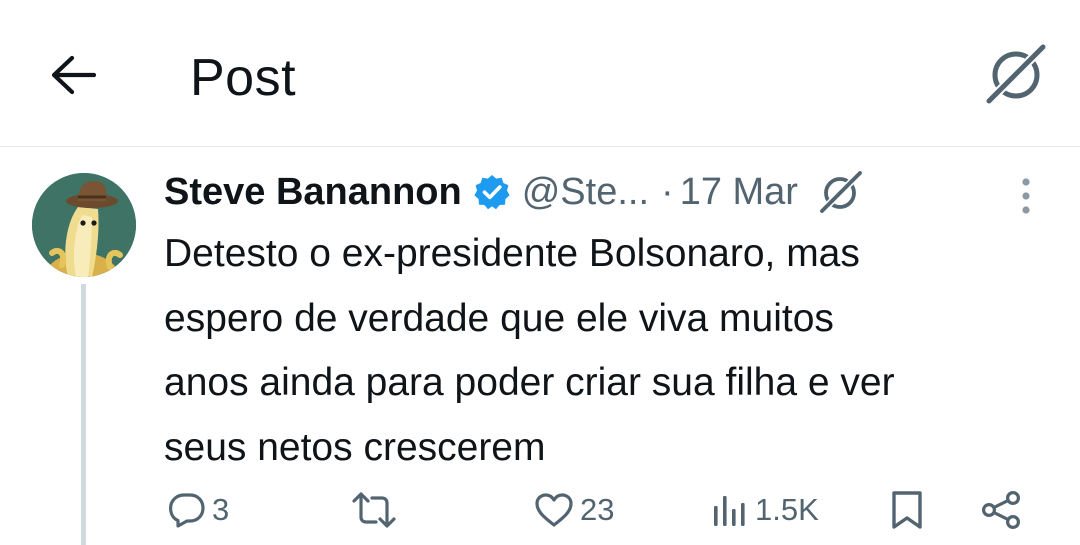  I want to click on arrow-left-icon, so click(73, 75).